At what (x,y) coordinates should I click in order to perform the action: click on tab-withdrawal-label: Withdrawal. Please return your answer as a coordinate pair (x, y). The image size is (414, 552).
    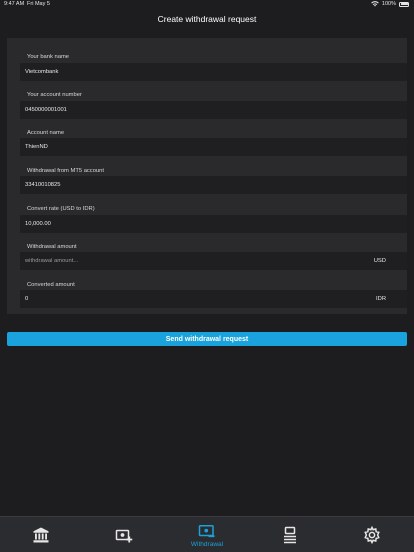
    Looking at the image, I should click on (207, 544).